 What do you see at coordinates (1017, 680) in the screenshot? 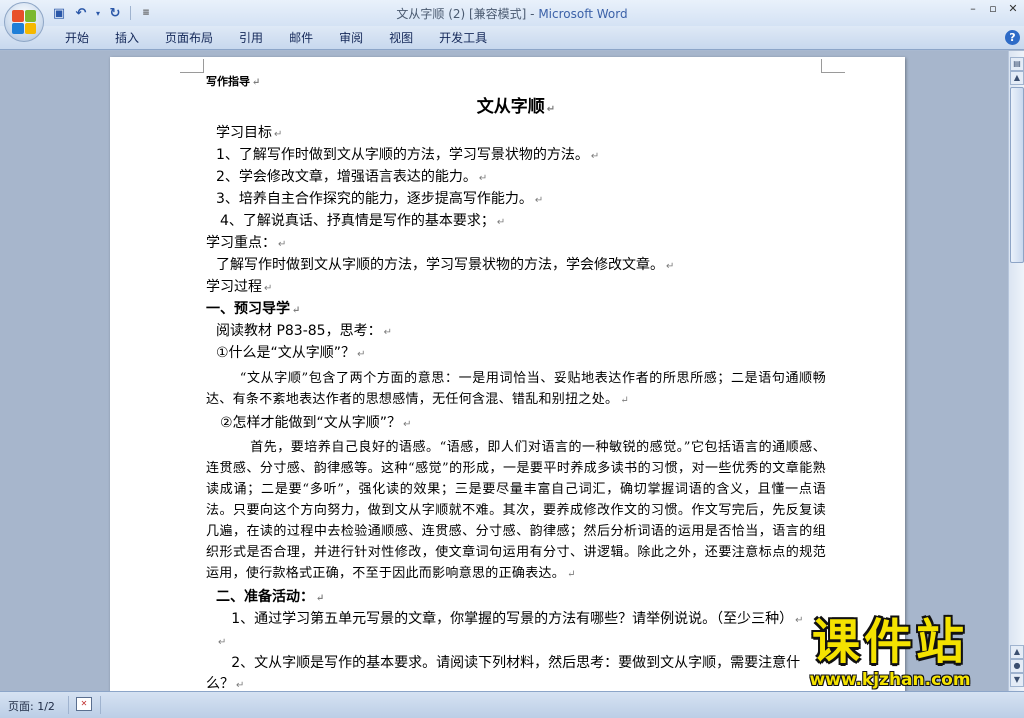
I see `next-page-icon: ▼` at bounding box center [1017, 680].